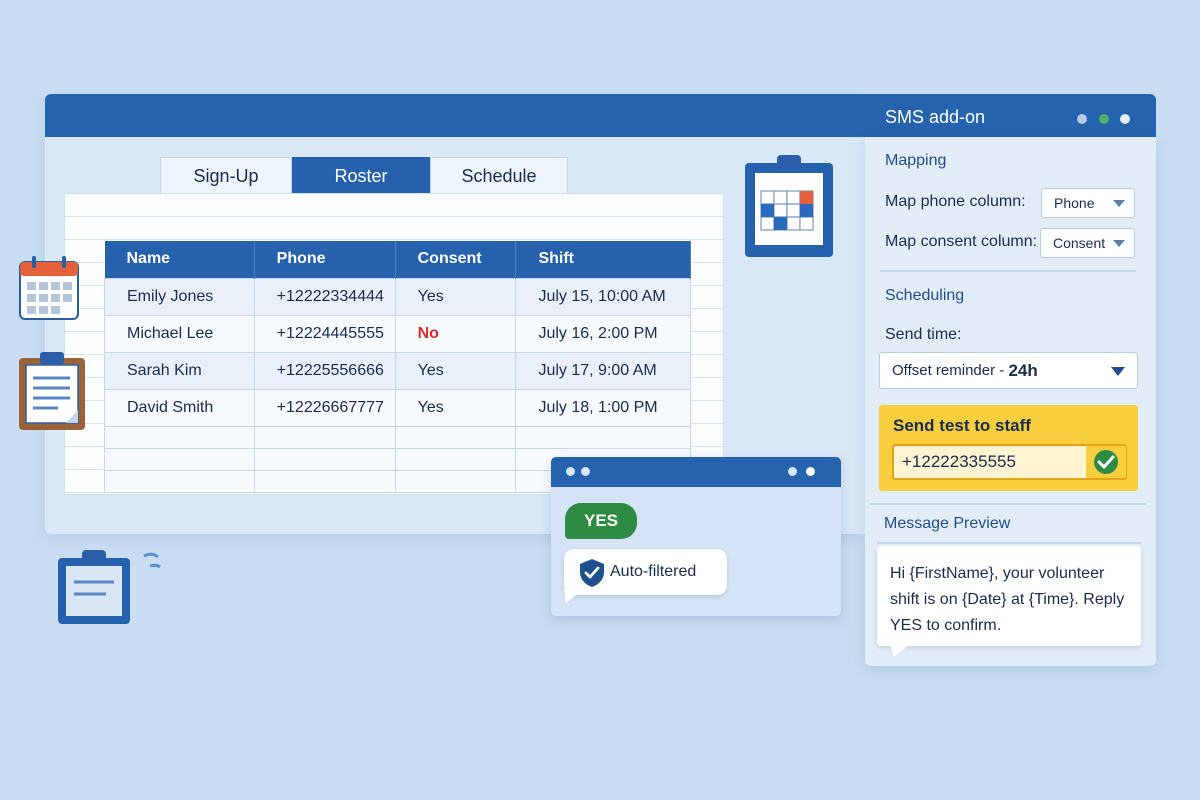  I want to click on tab-roster: Roster, so click(361, 176).